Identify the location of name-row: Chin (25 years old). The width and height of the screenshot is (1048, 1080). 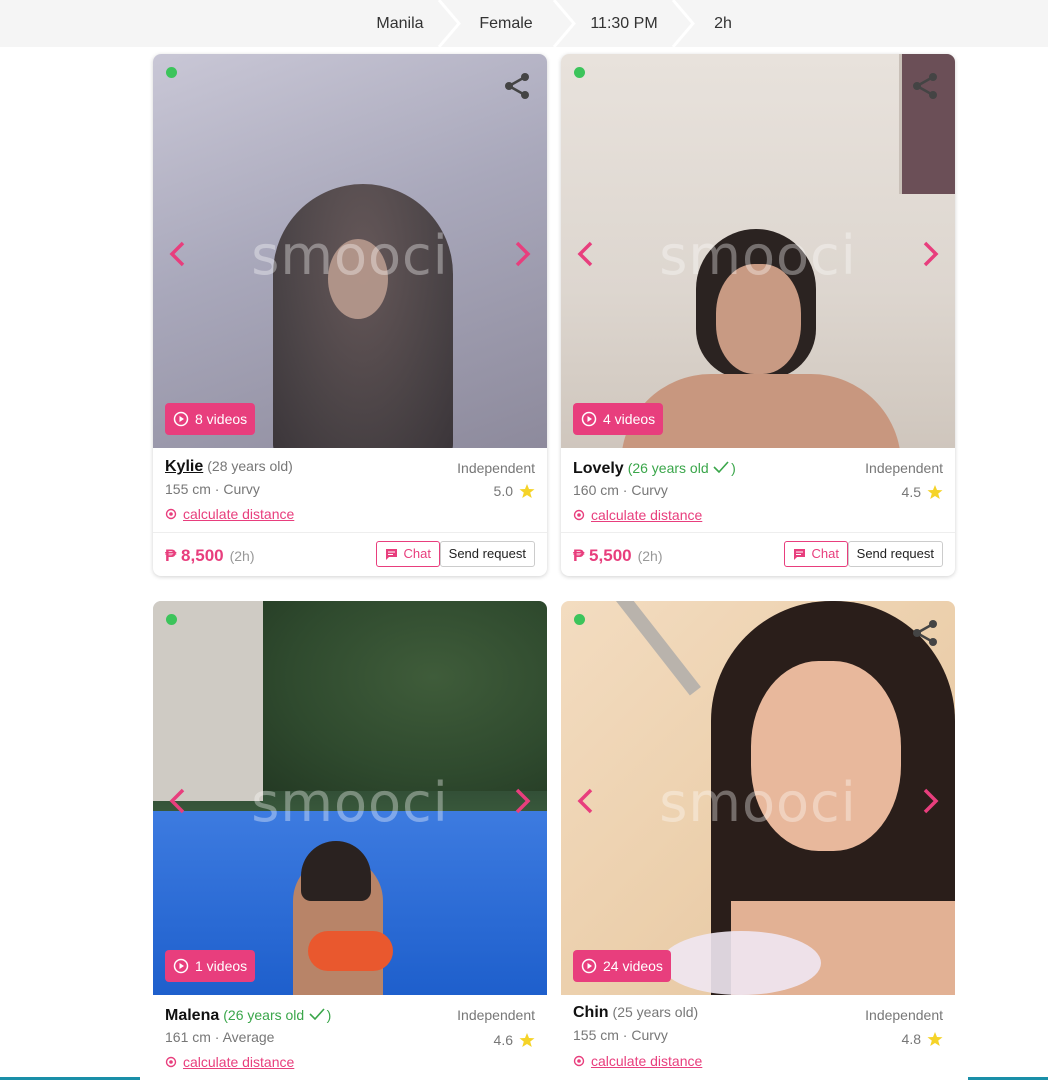
(635, 1013).